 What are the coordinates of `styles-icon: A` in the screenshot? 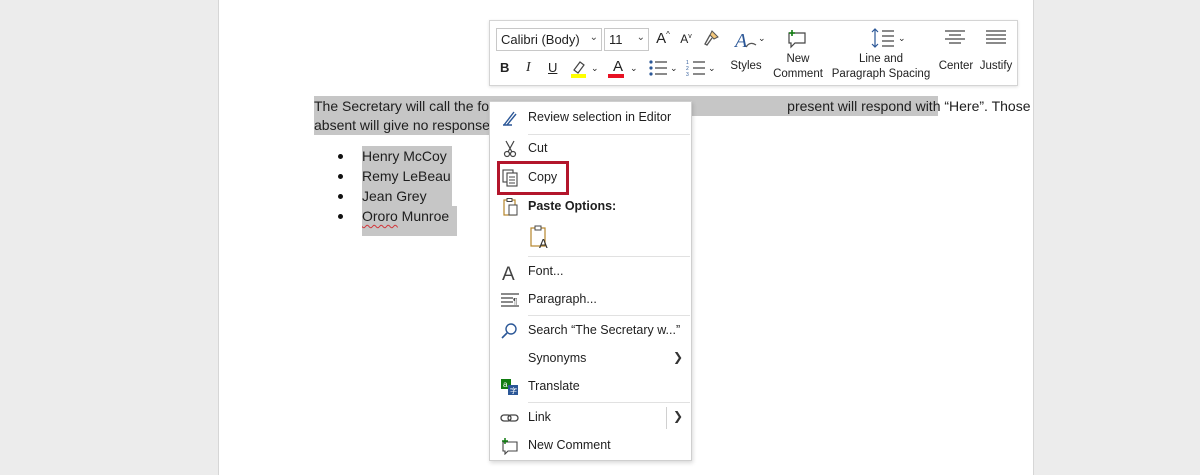 It's located at (747, 40).